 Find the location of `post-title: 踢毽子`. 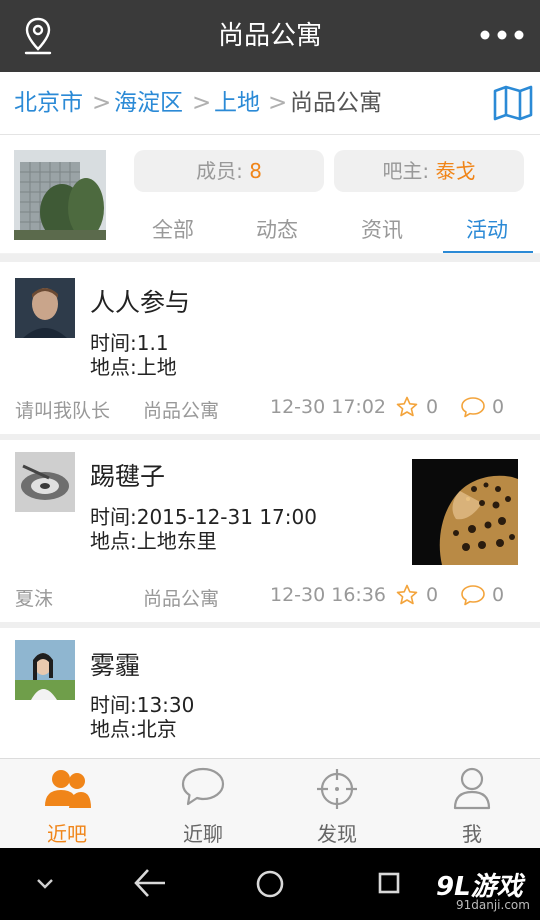

post-title: 踢毽子 is located at coordinates (127, 475).